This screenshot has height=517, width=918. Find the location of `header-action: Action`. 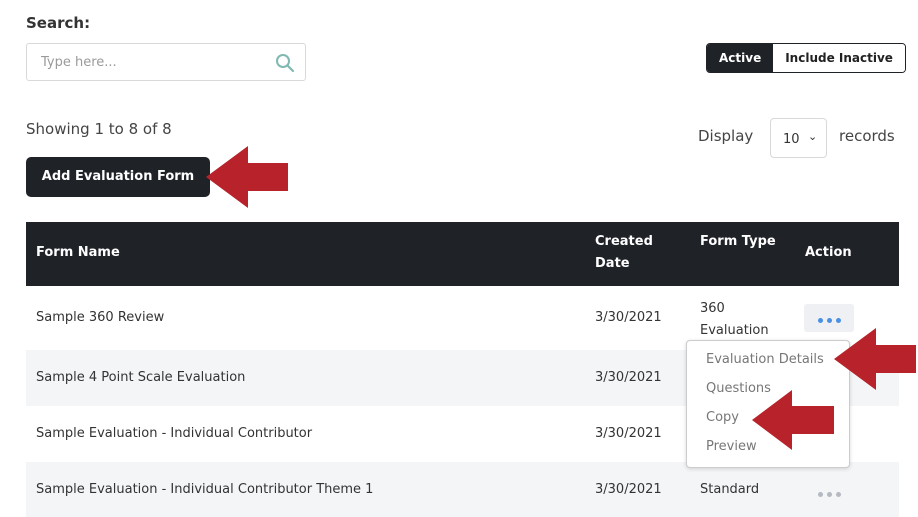

header-action: Action is located at coordinates (828, 252).